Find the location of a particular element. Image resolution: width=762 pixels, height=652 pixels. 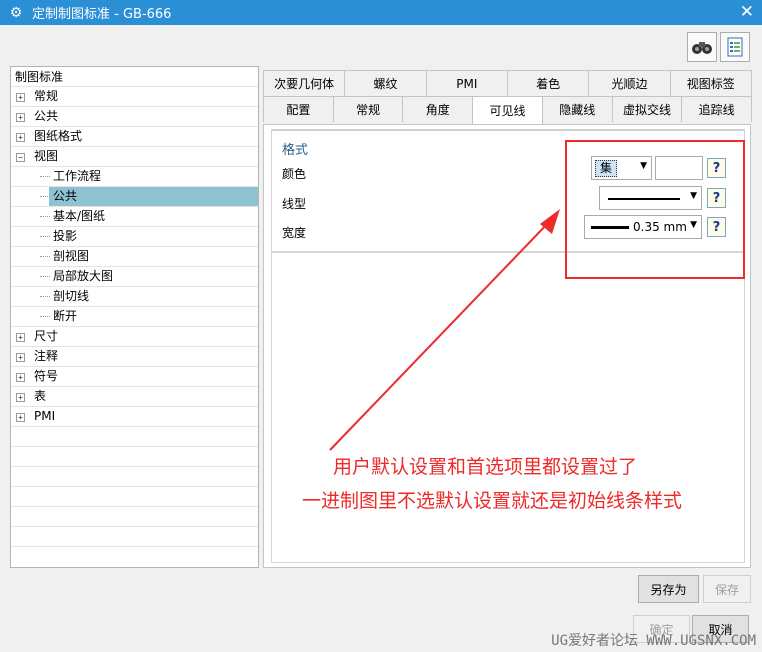

annotation-line-2: 一进制图里不选默认设置就还是初始线条样式 is located at coordinates (492, 501).